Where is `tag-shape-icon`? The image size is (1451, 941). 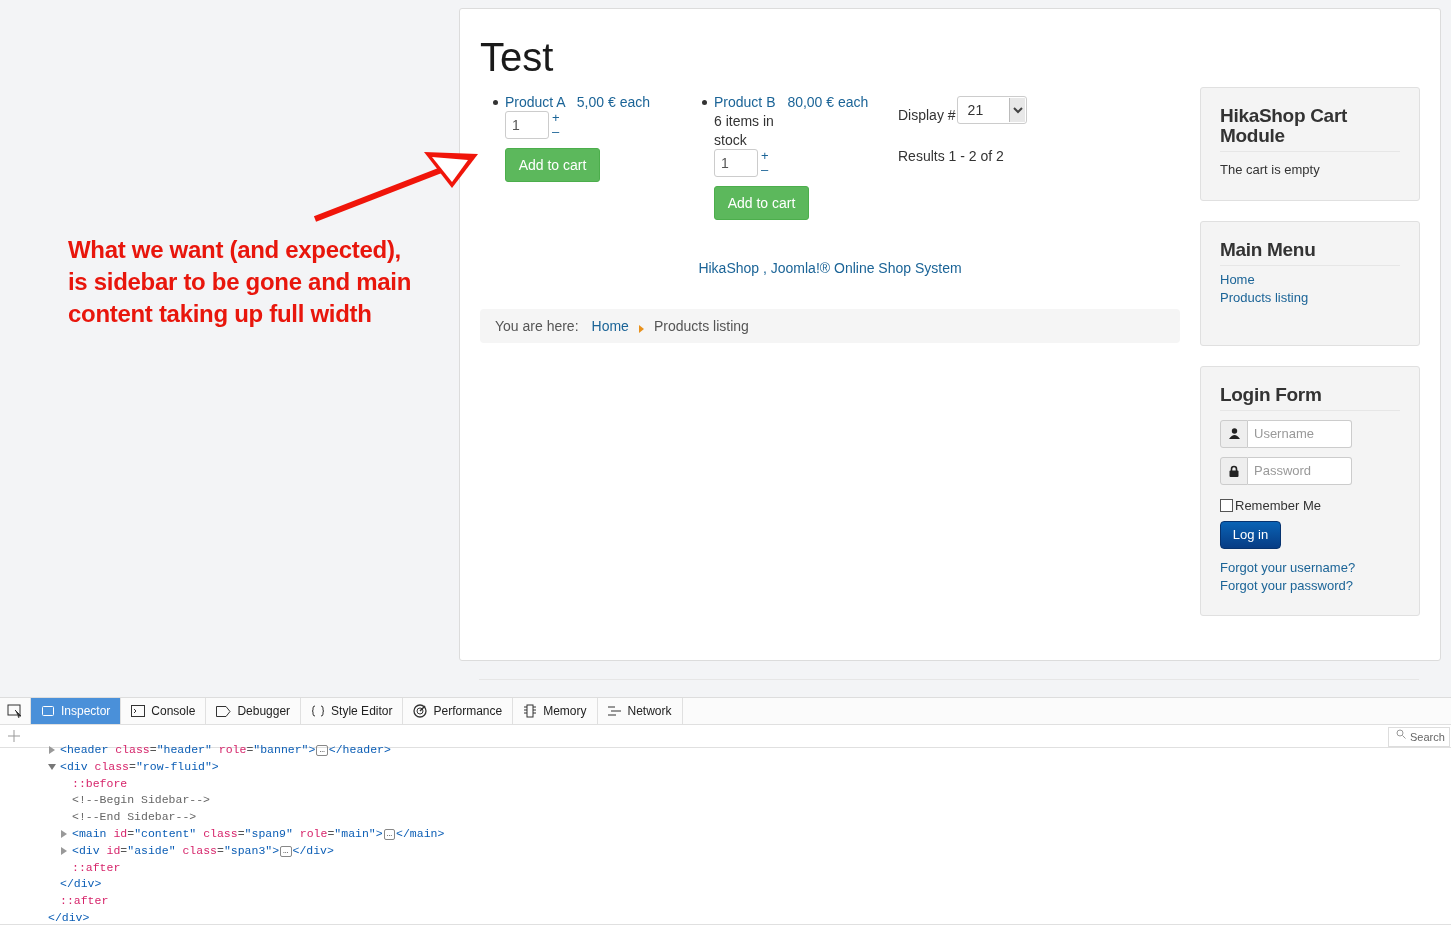
tag-shape-icon is located at coordinates (224, 711).